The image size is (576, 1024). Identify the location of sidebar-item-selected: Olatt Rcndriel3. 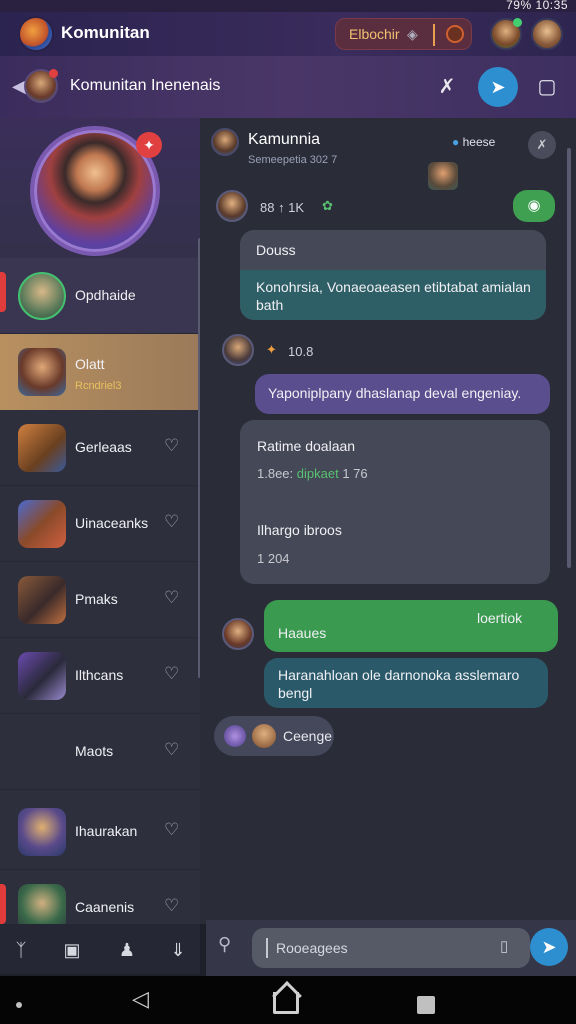
(100, 372).